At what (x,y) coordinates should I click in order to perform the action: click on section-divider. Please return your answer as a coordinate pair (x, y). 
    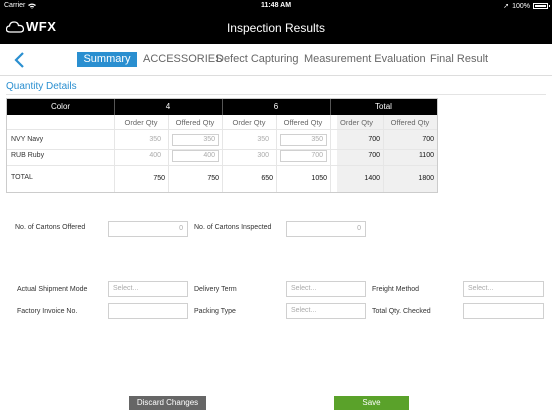
    Looking at the image, I should click on (276, 94).